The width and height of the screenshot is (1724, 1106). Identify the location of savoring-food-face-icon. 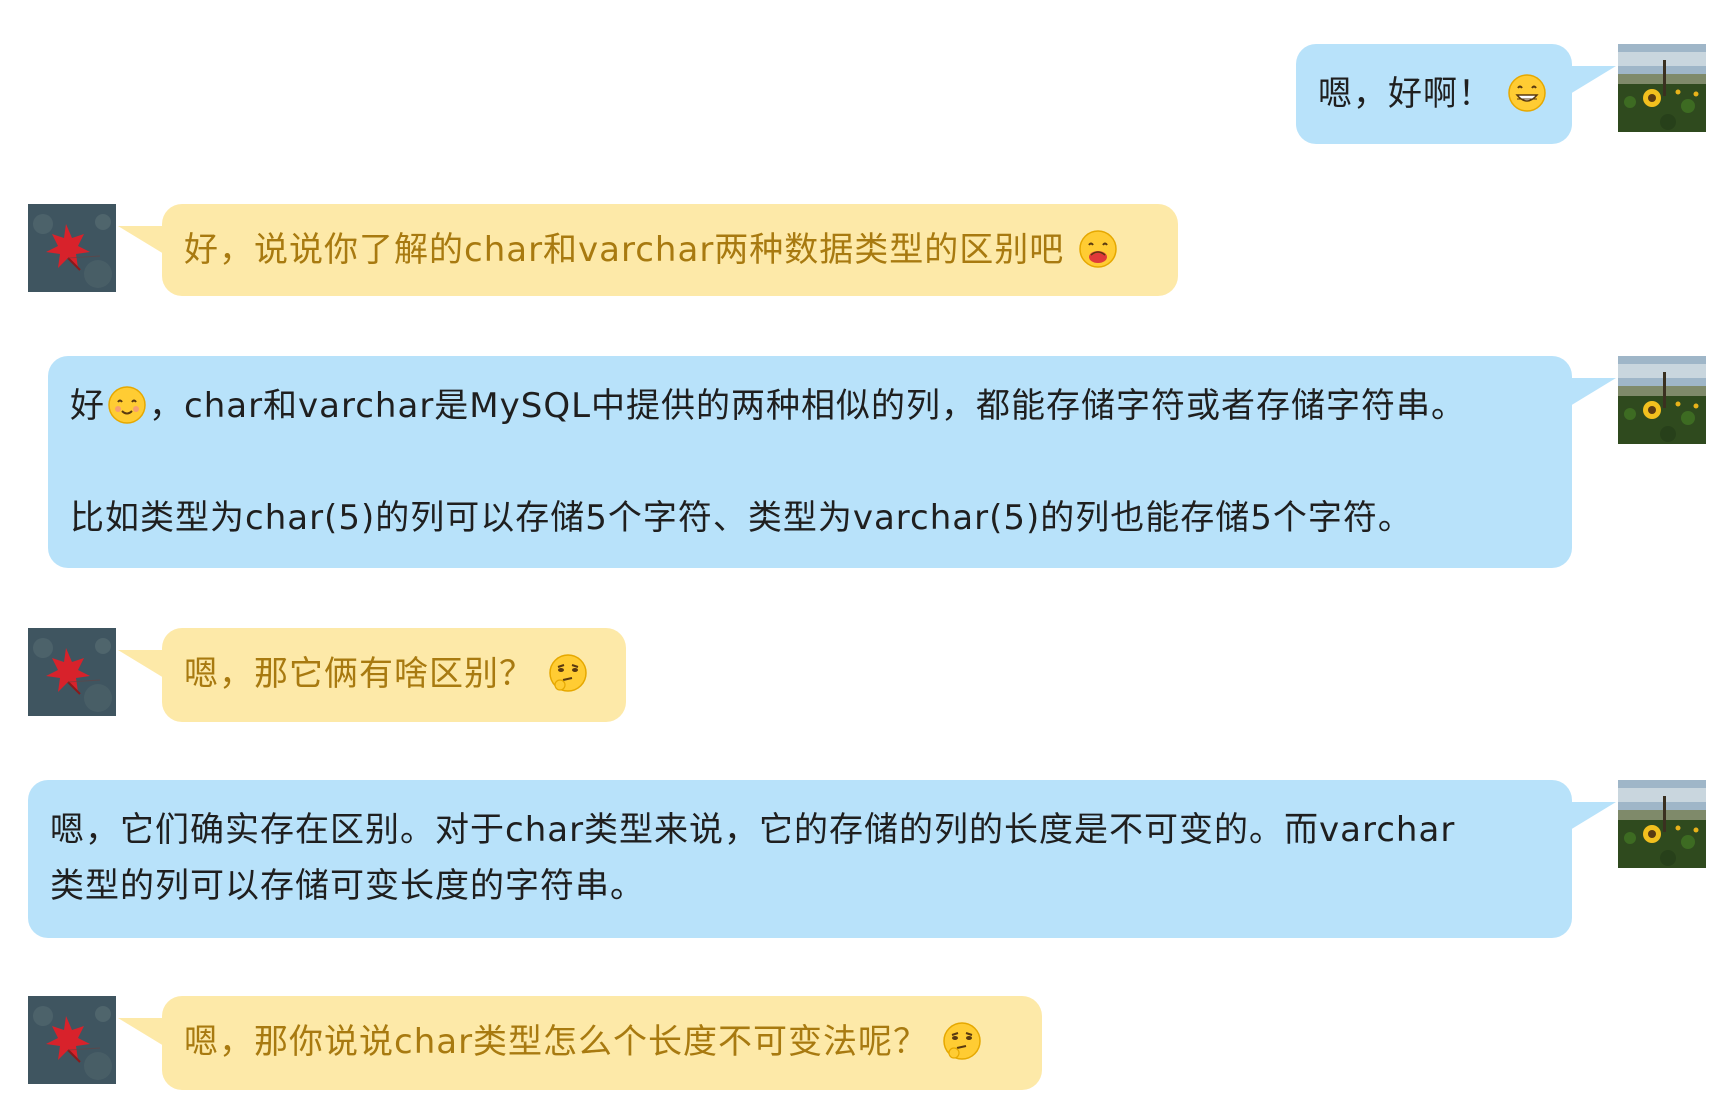
(1098, 249).